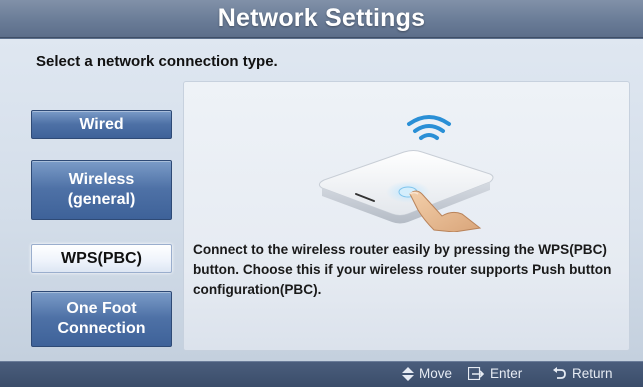 The image size is (643, 387). I want to click on move-hint: Move, so click(427, 373).